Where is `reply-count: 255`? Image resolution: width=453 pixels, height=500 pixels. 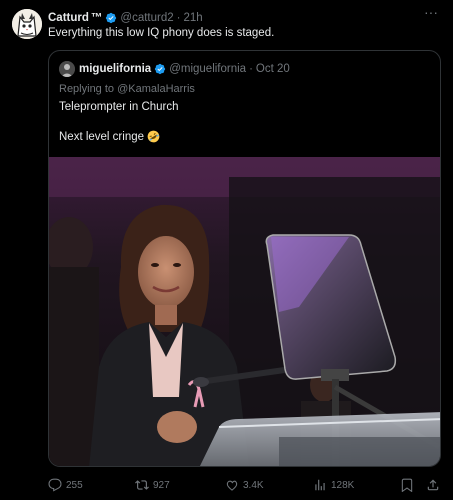 reply-count: 255 is located at coordinates (74, 485).